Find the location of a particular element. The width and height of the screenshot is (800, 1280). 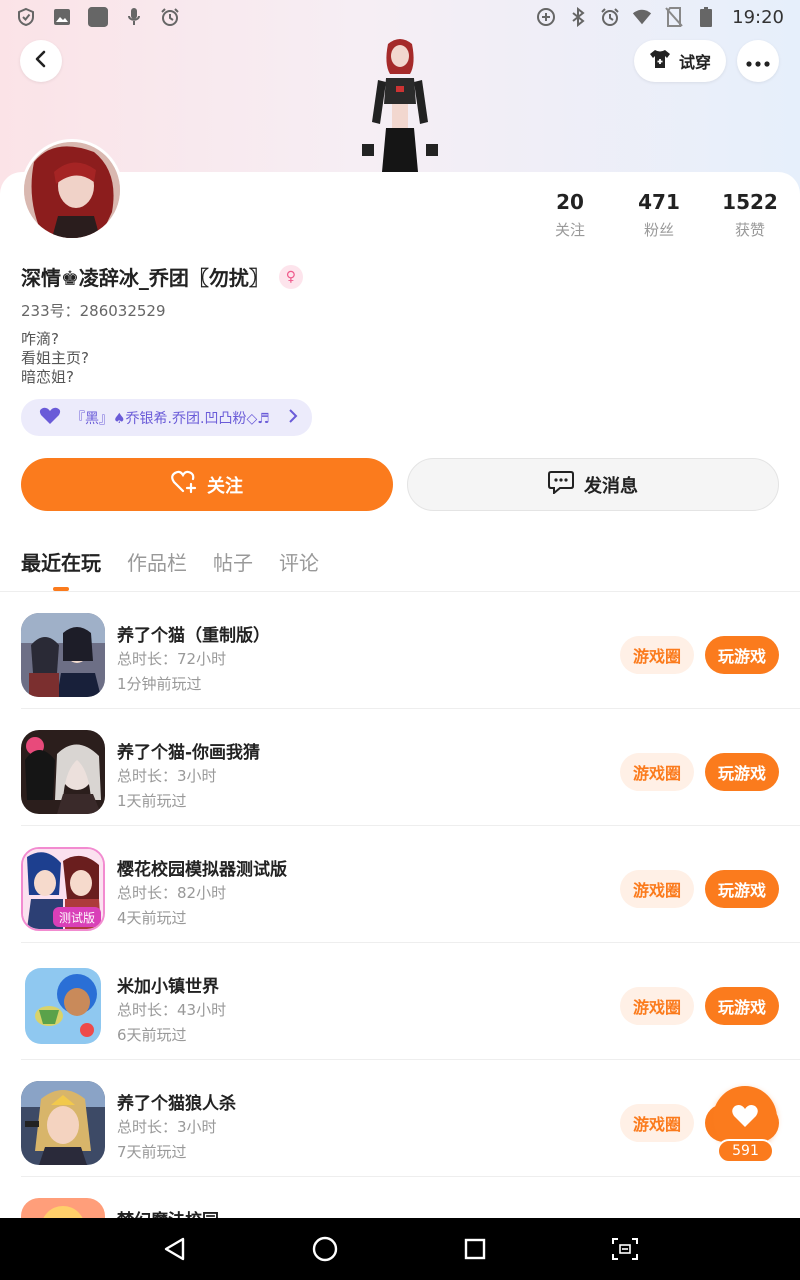

status-time: 19:20 is located at coordinates (758, 17).